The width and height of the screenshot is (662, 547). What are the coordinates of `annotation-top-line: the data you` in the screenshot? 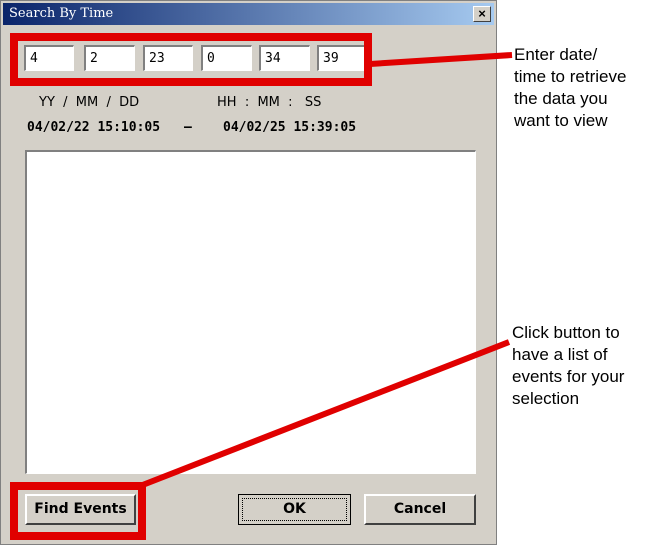 It's located at (561, 98).